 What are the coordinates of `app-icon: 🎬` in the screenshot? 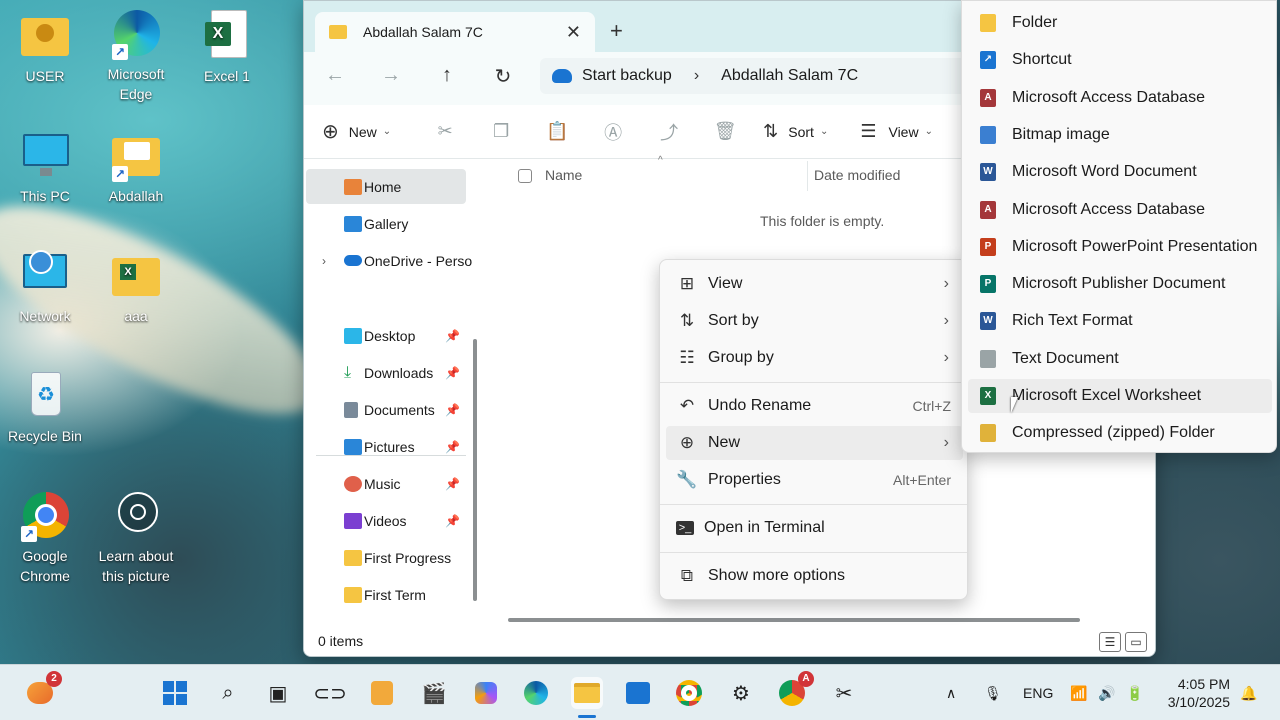 It's located at (434, 693).